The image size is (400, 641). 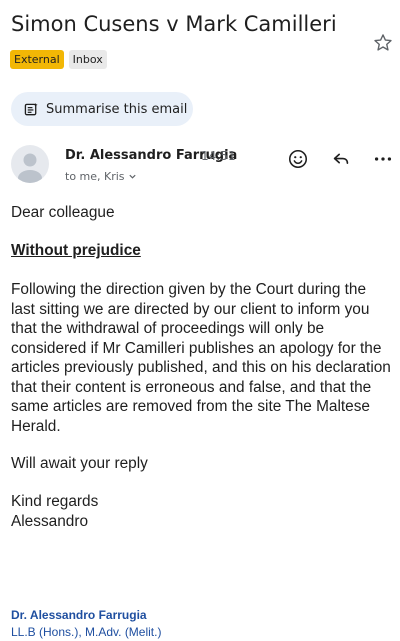 I want to click on summarise-label: Summarise this email, so click(x=117, y=109).